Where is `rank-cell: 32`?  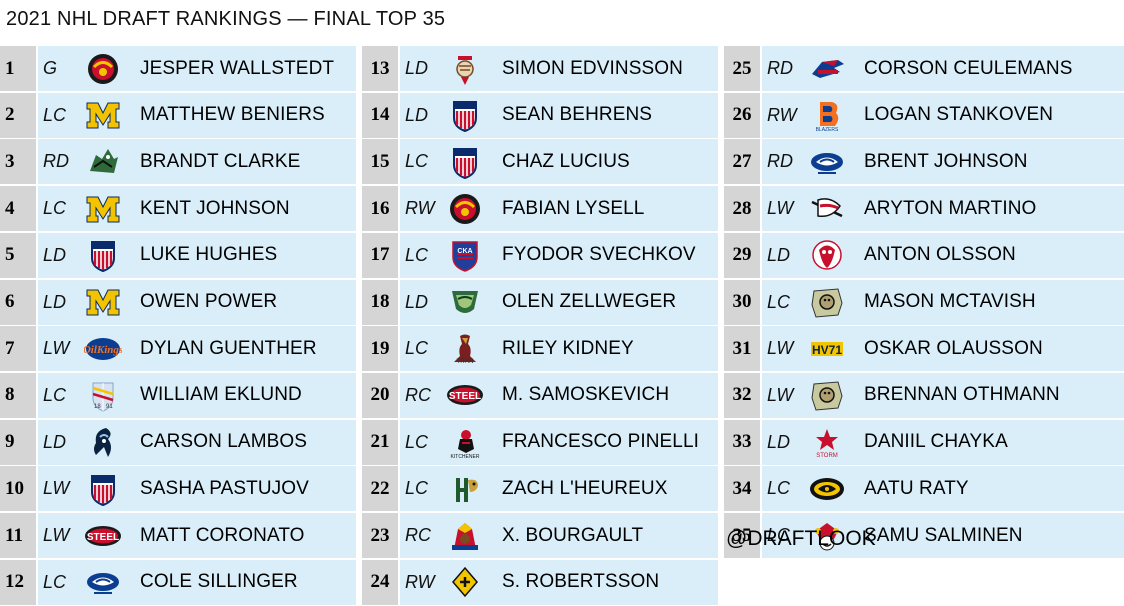
rank-cell: 32 is located at coordinates (742, 395).